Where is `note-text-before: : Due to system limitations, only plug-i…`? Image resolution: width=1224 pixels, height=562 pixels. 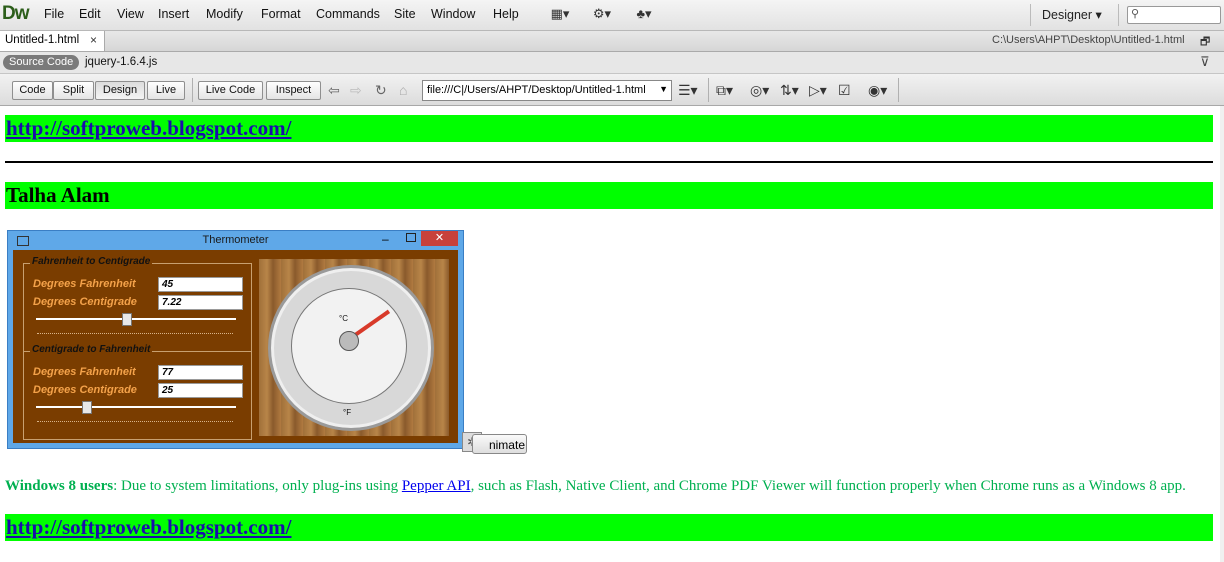 note-text-before: : Due to system limitations, only plug-i… is located at coordinates (257, 486).